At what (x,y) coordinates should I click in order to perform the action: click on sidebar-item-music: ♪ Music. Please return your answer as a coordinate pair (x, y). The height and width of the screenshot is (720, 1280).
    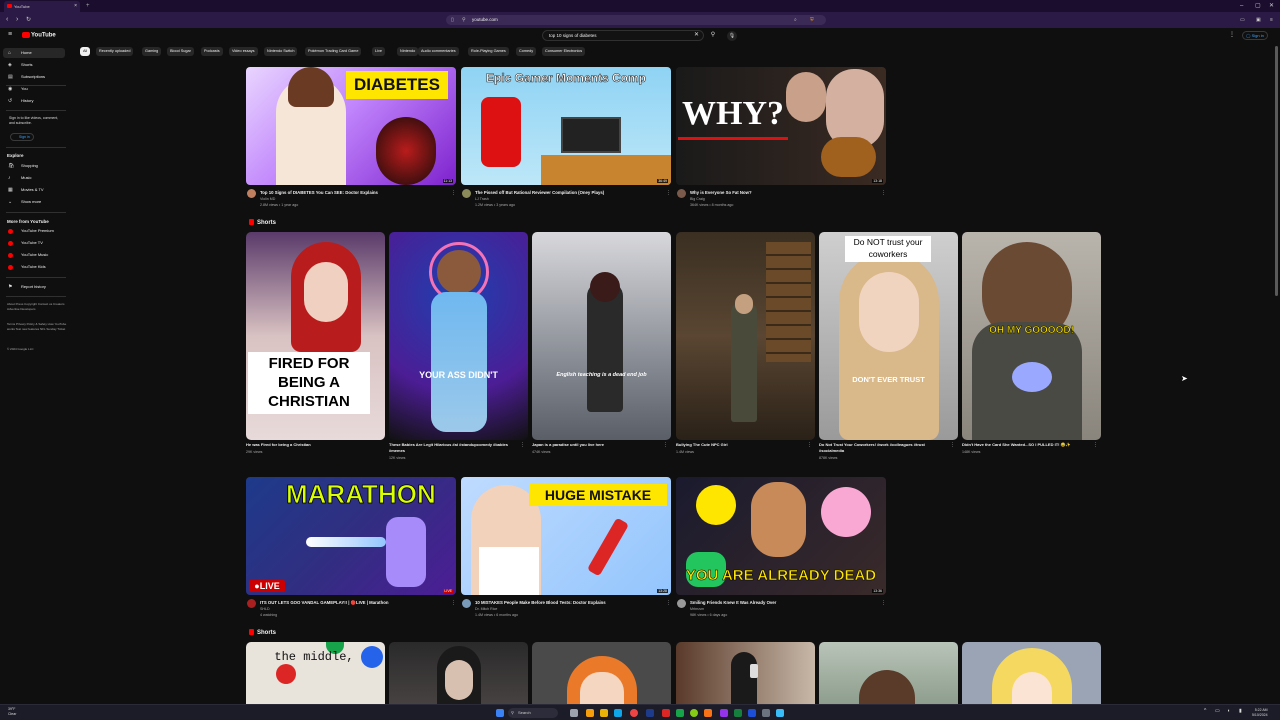
    Looking at the image, I should click on (34, 178).